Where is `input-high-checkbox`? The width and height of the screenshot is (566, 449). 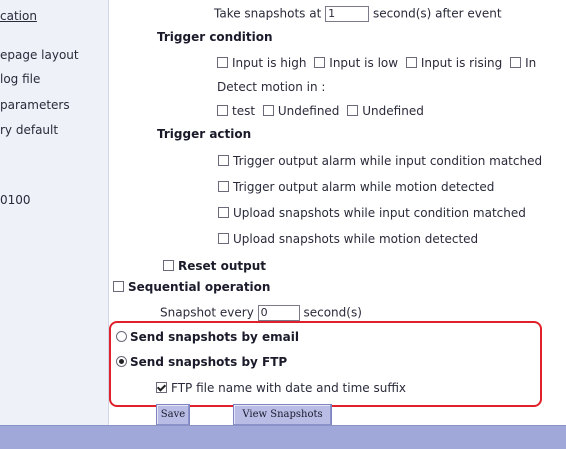
input-high-checkbox is located at coordinates (222, 62).